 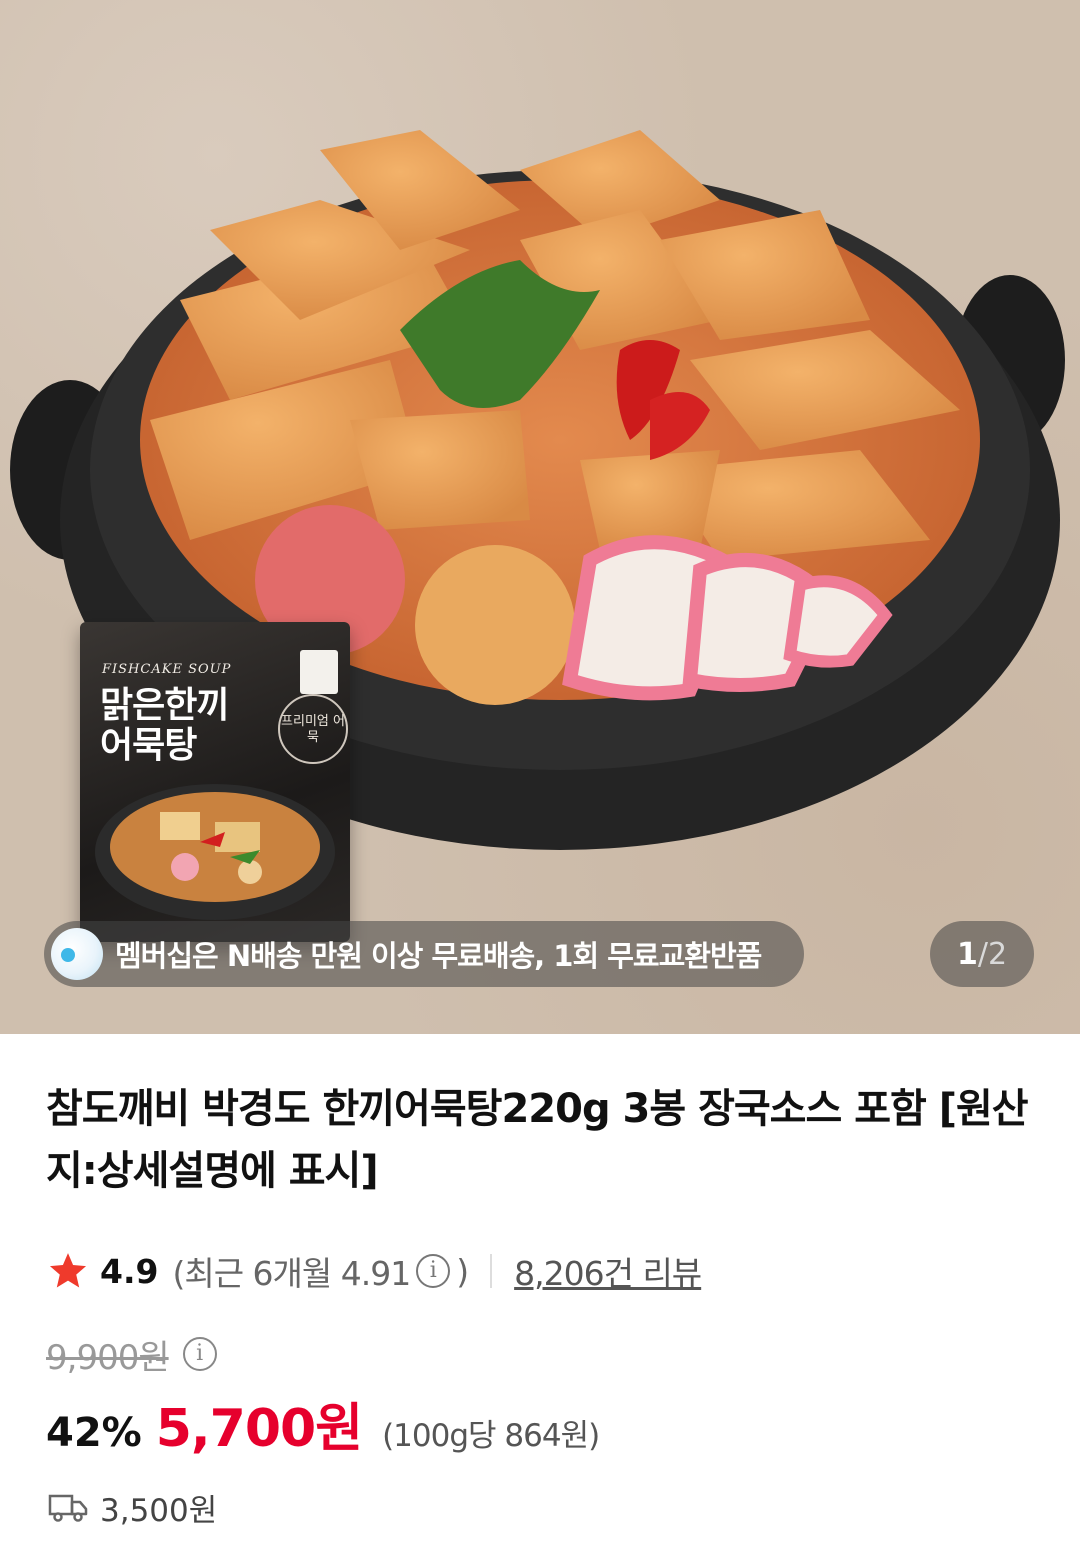 What do you see at coordinates (164, 725) in the screenshot?
I see `package-title: 맑은한끼 어묵탕` at bounding box center [164, 725].